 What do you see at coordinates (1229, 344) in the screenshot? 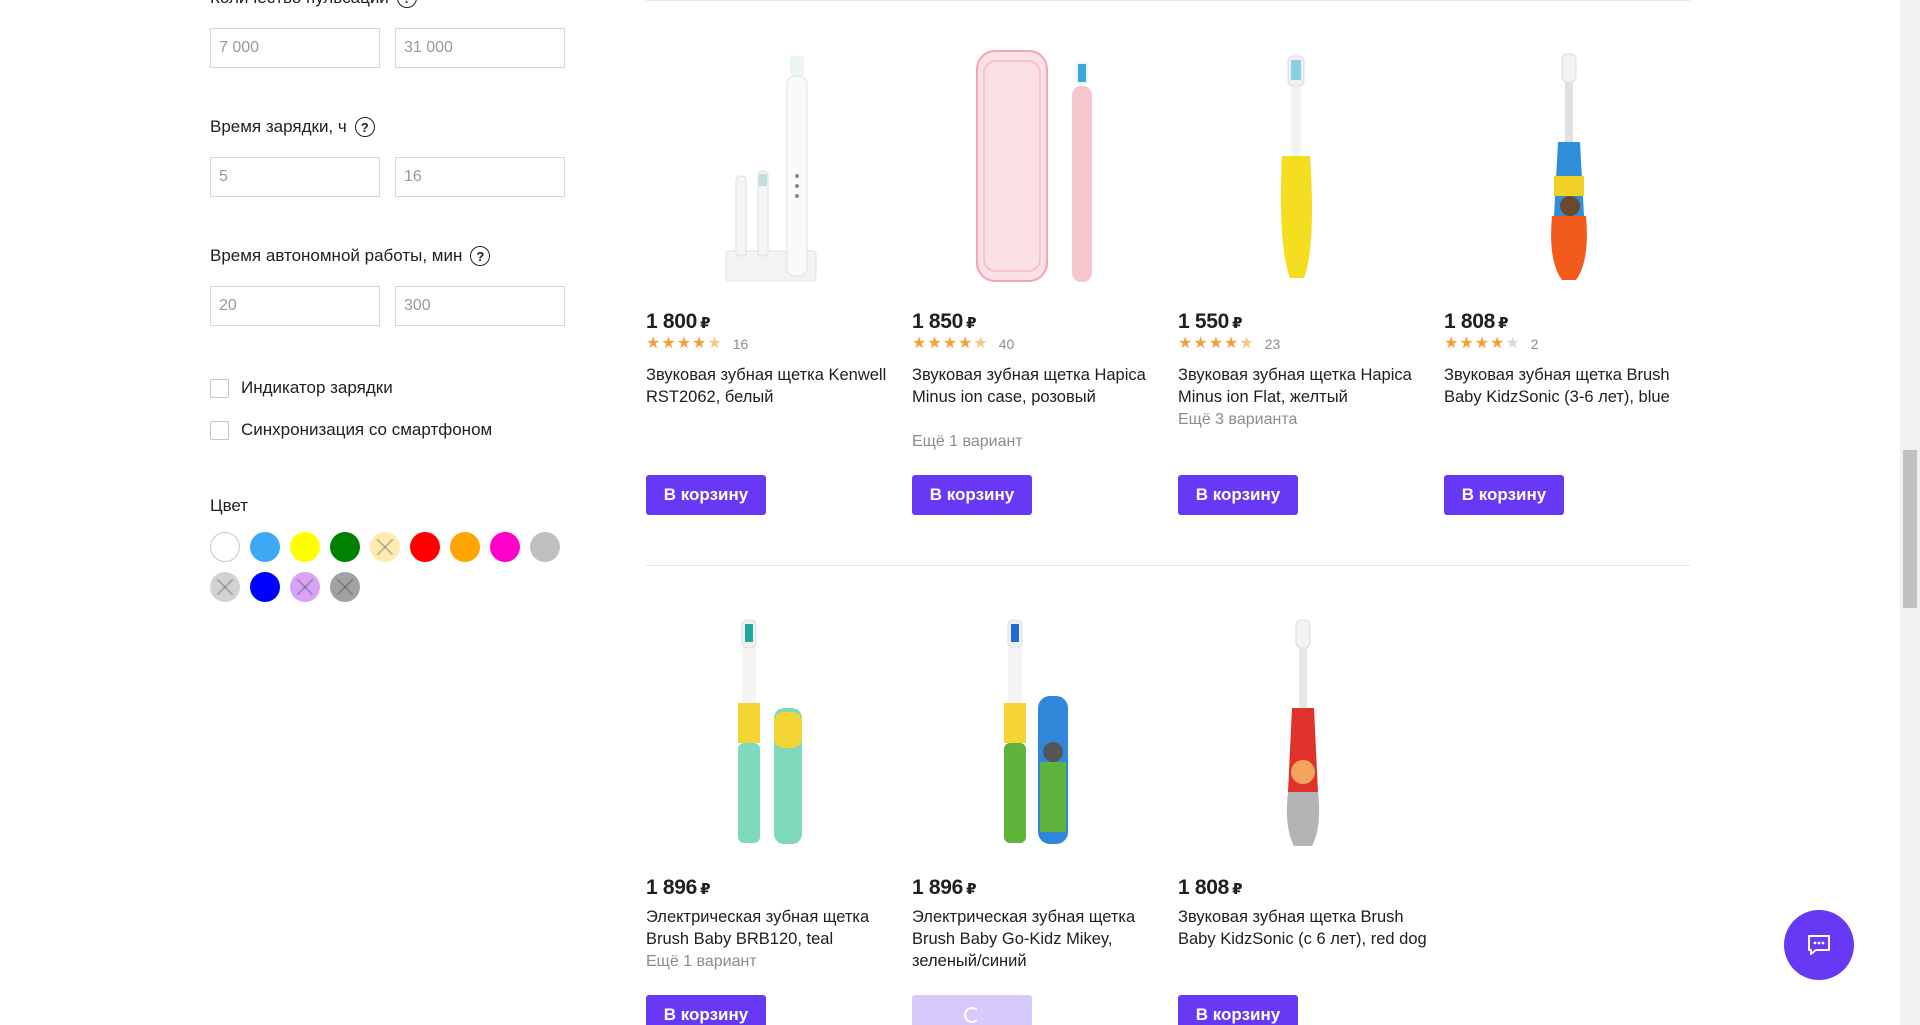
I see `product-rating: ★ ★ ★ ★ ★ 23` at bounding box center [1229, 344].